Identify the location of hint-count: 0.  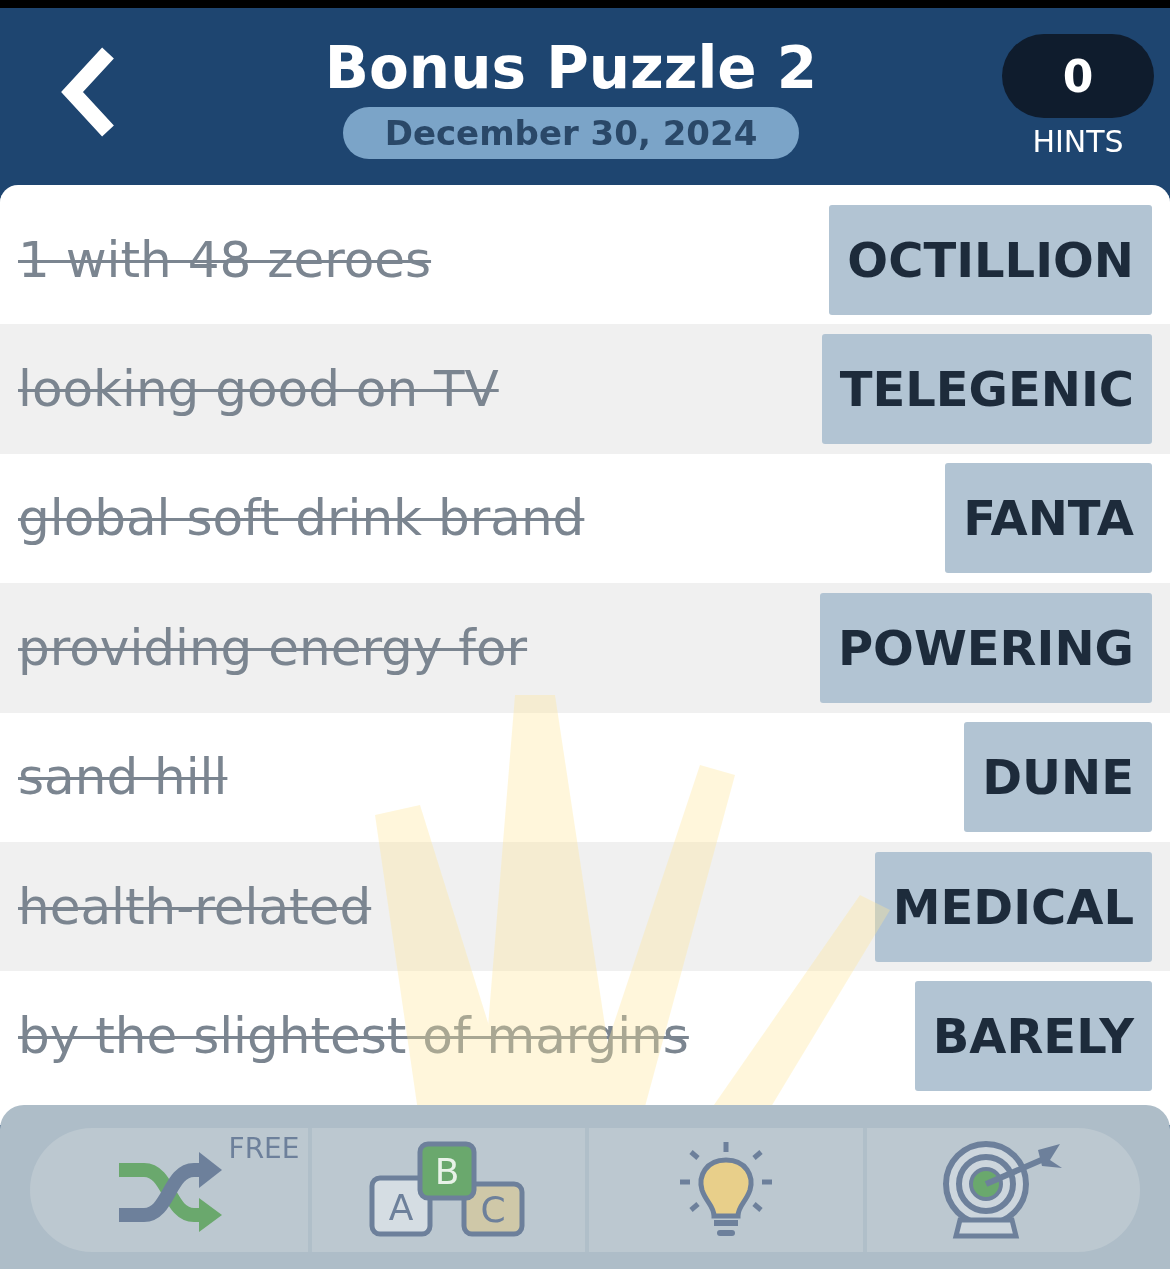
(1078, 76).